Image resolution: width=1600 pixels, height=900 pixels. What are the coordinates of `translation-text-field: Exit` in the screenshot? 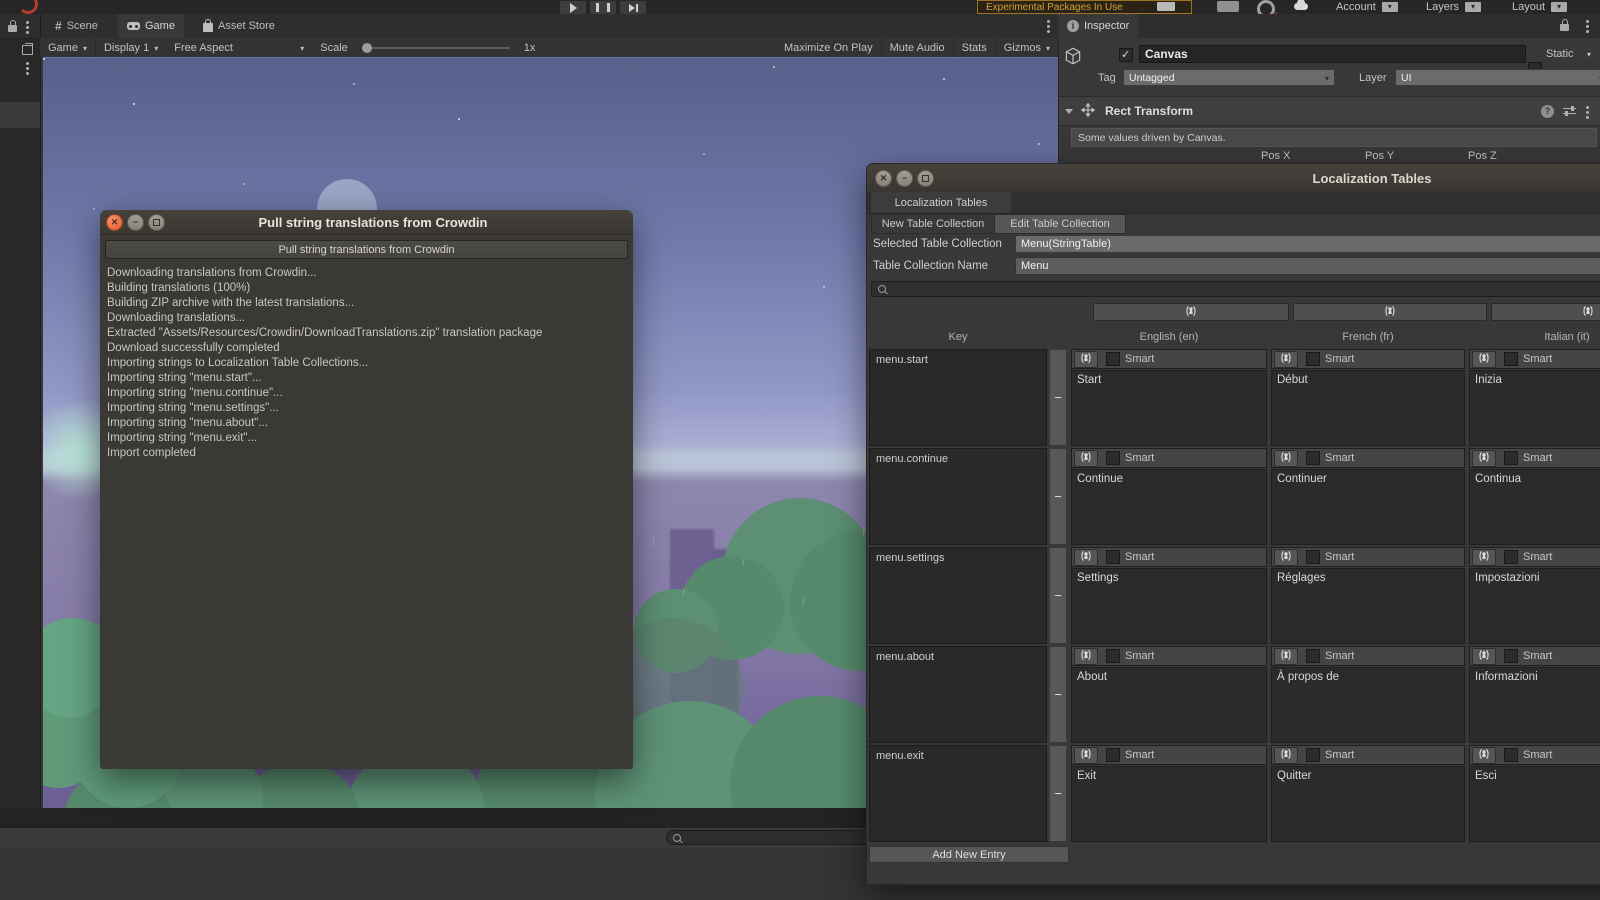 It's located at (1169, 804).